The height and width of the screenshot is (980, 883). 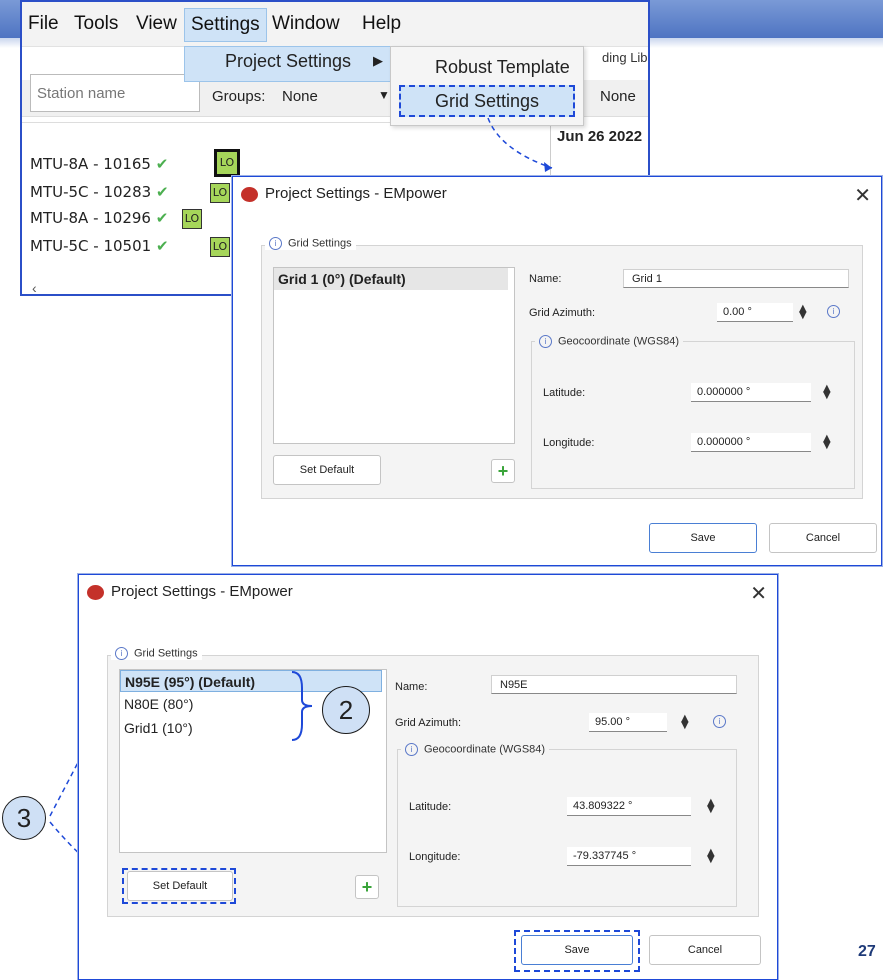 What do you see at coordinates (487, 101) in the screenshot?
I see `menu-grid-settings: Grid Settings` at bounding box center [487, 101].